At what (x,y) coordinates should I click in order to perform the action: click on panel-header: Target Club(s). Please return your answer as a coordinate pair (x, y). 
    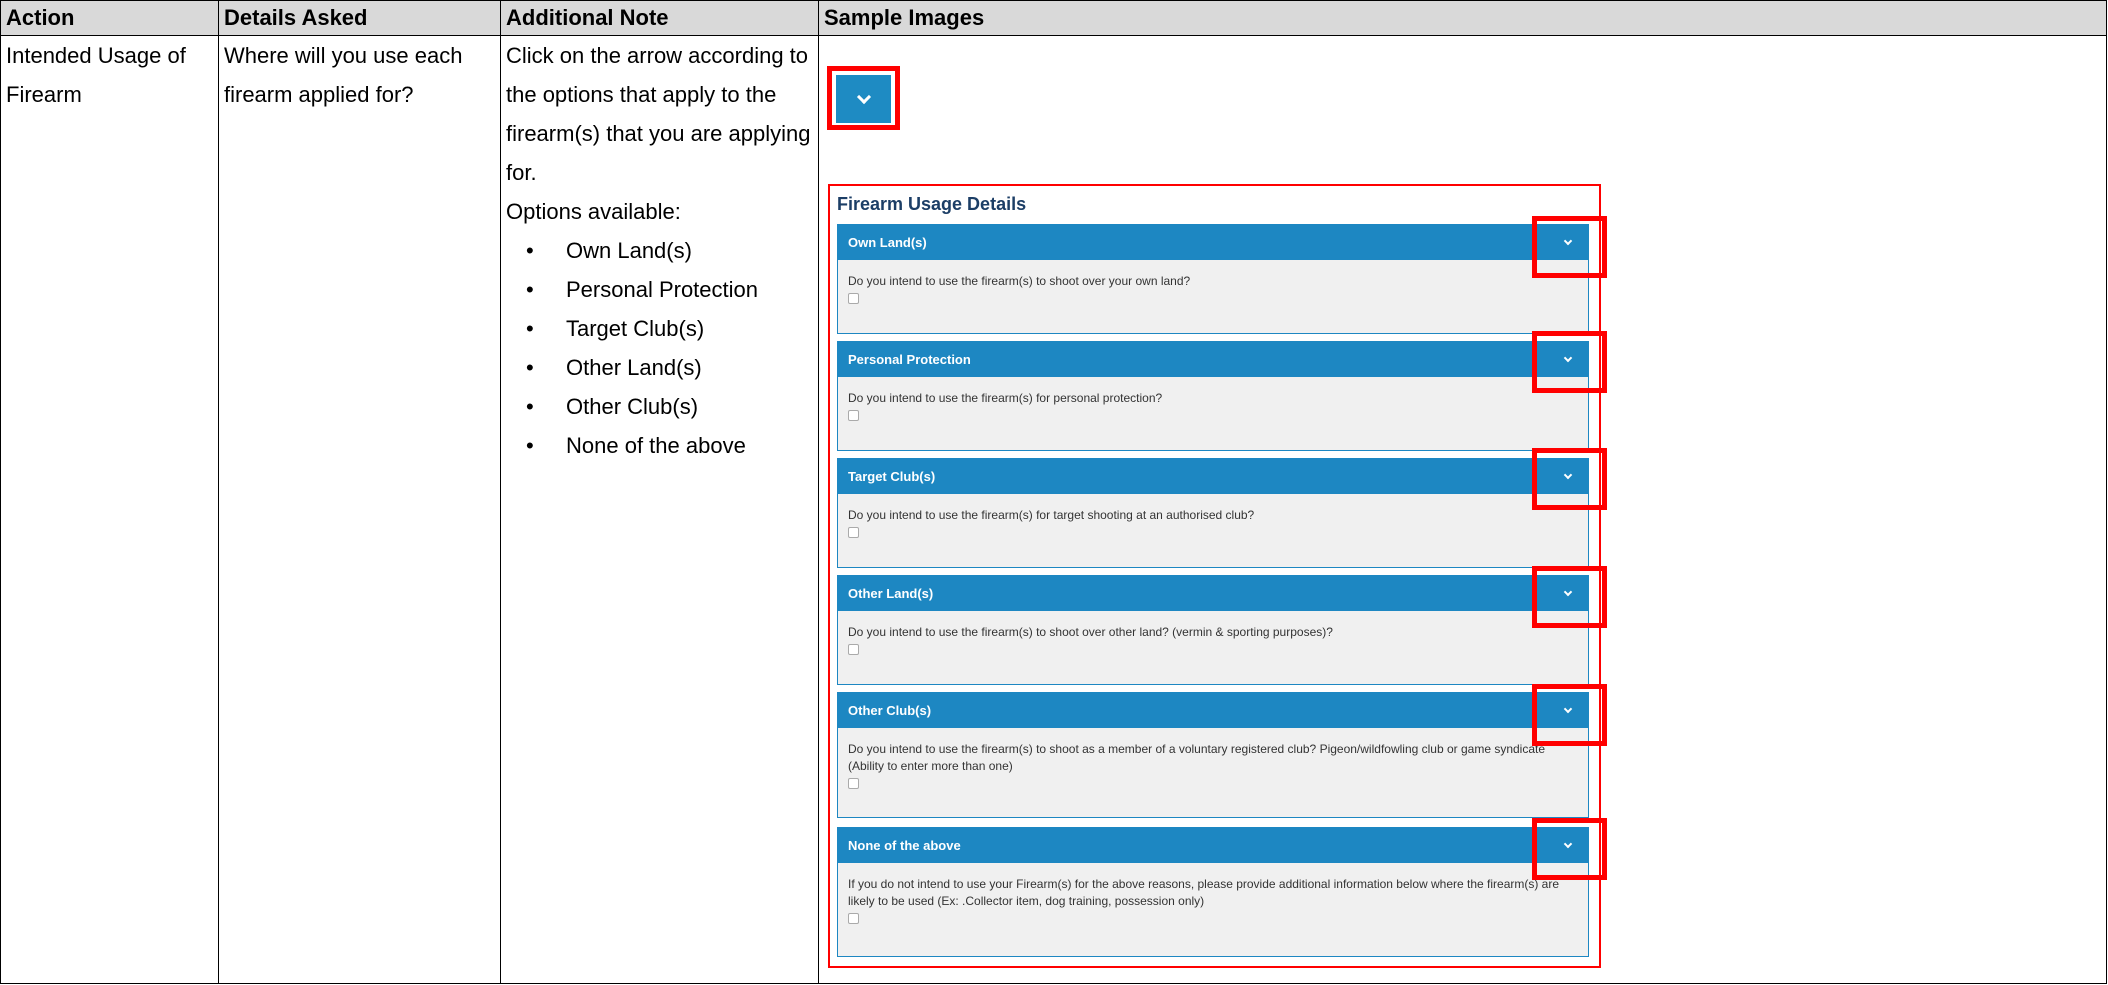
    Looking at the image, I should click on (1213, 476).